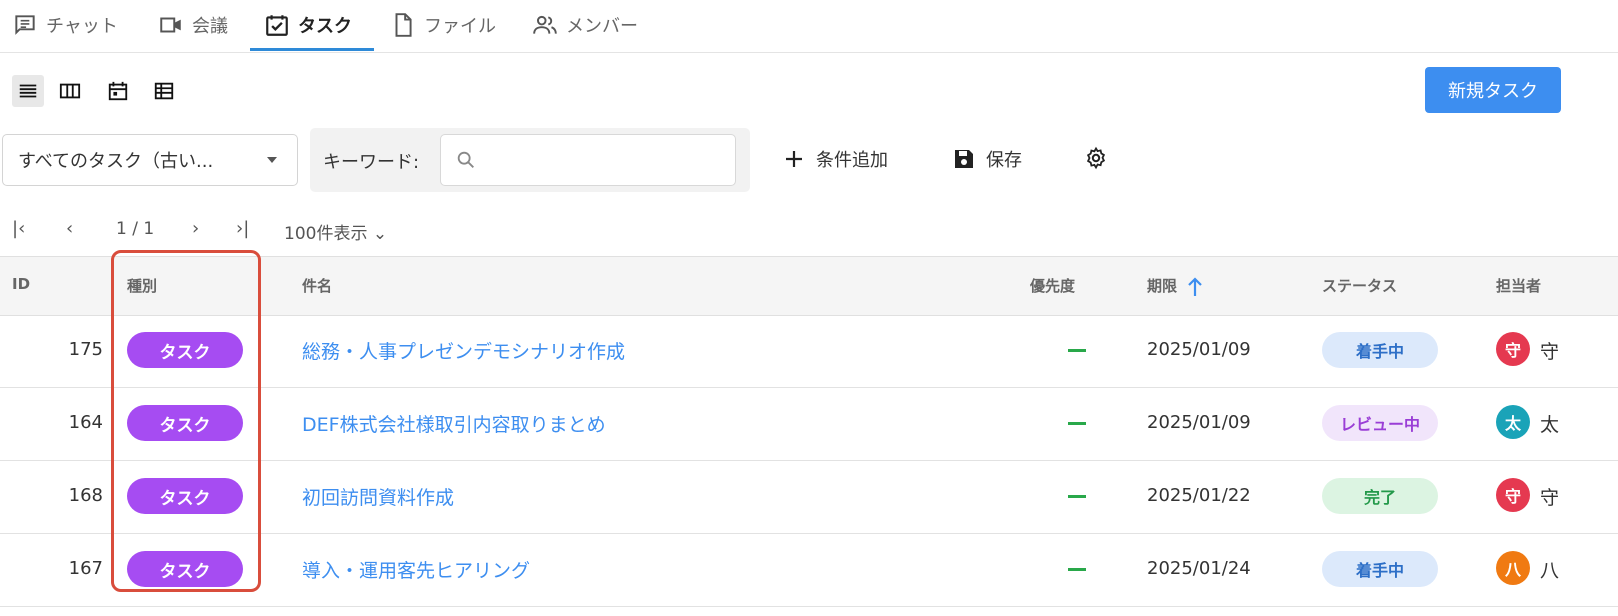 This screenshot has height=616, width=1618. What do you see at coordinates (1513, 568) in the screenshot?
I see `avatar: 八` at bounding box center [1513, 568].